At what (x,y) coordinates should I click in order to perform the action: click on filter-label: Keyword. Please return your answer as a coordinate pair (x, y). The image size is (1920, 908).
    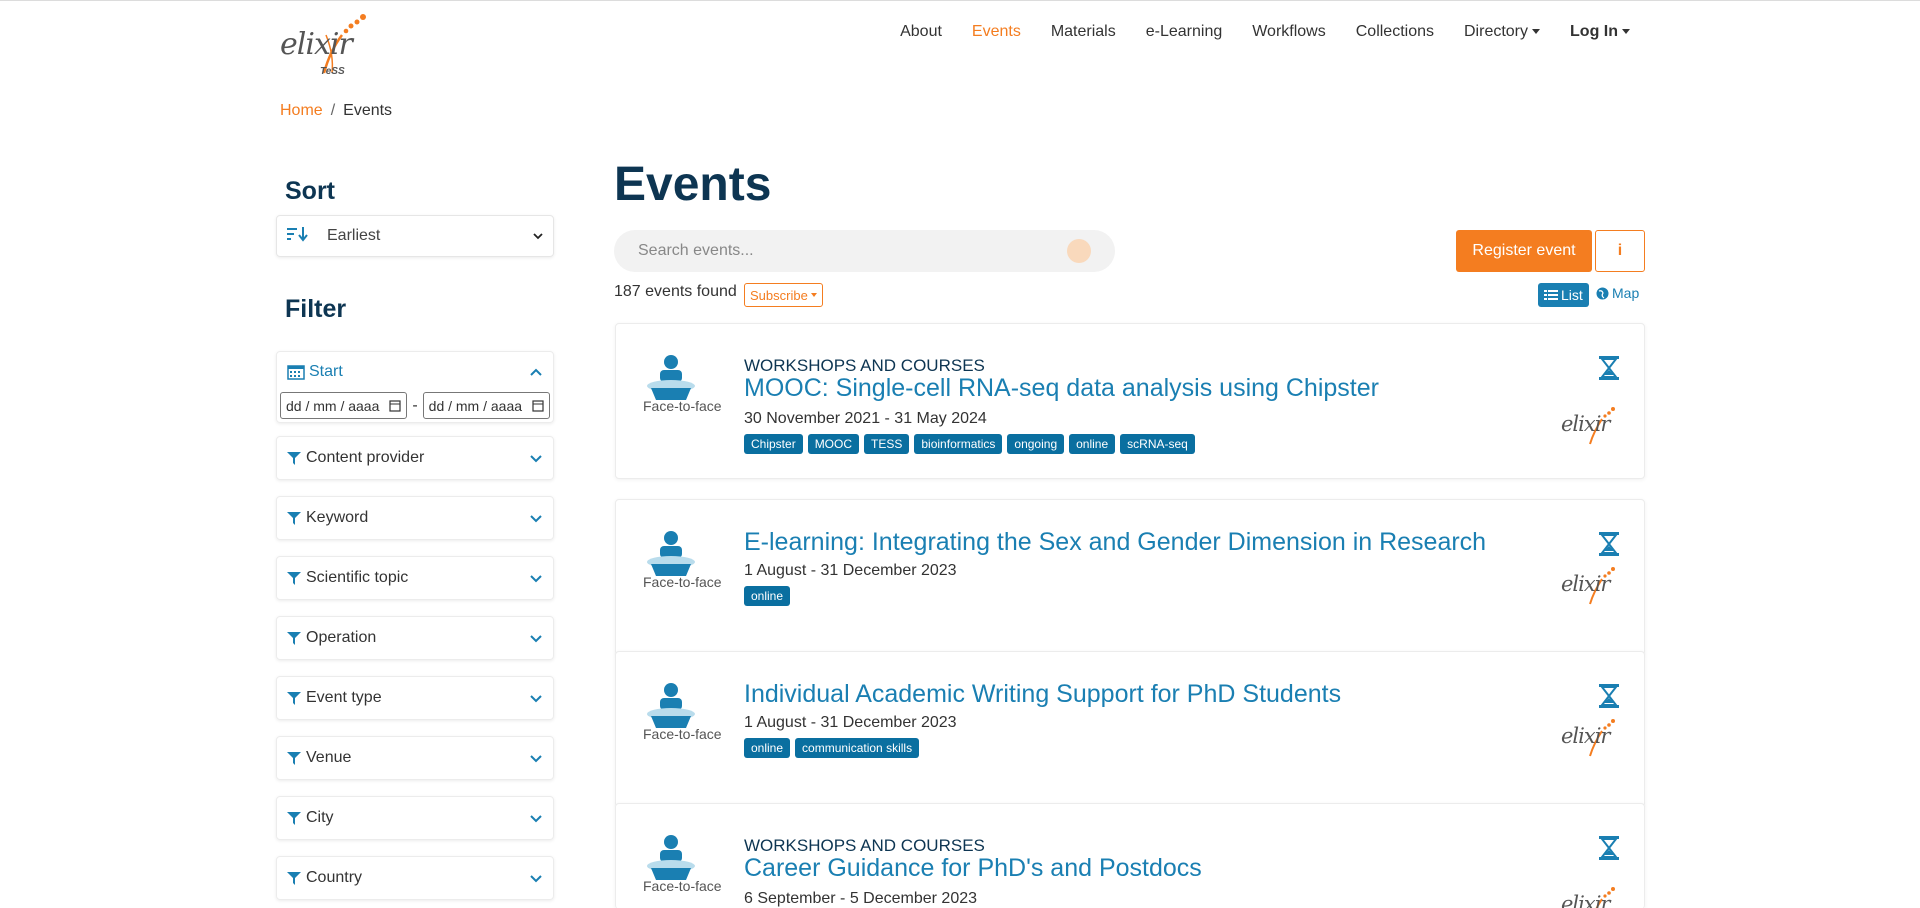
    Looking at the image, I should click on (337, 517).